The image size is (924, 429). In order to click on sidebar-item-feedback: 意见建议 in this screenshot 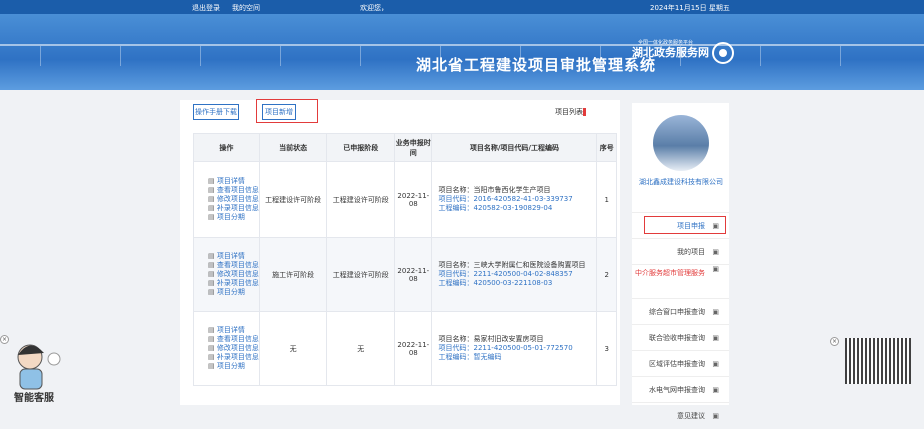, I will do `click(680, 415)`.